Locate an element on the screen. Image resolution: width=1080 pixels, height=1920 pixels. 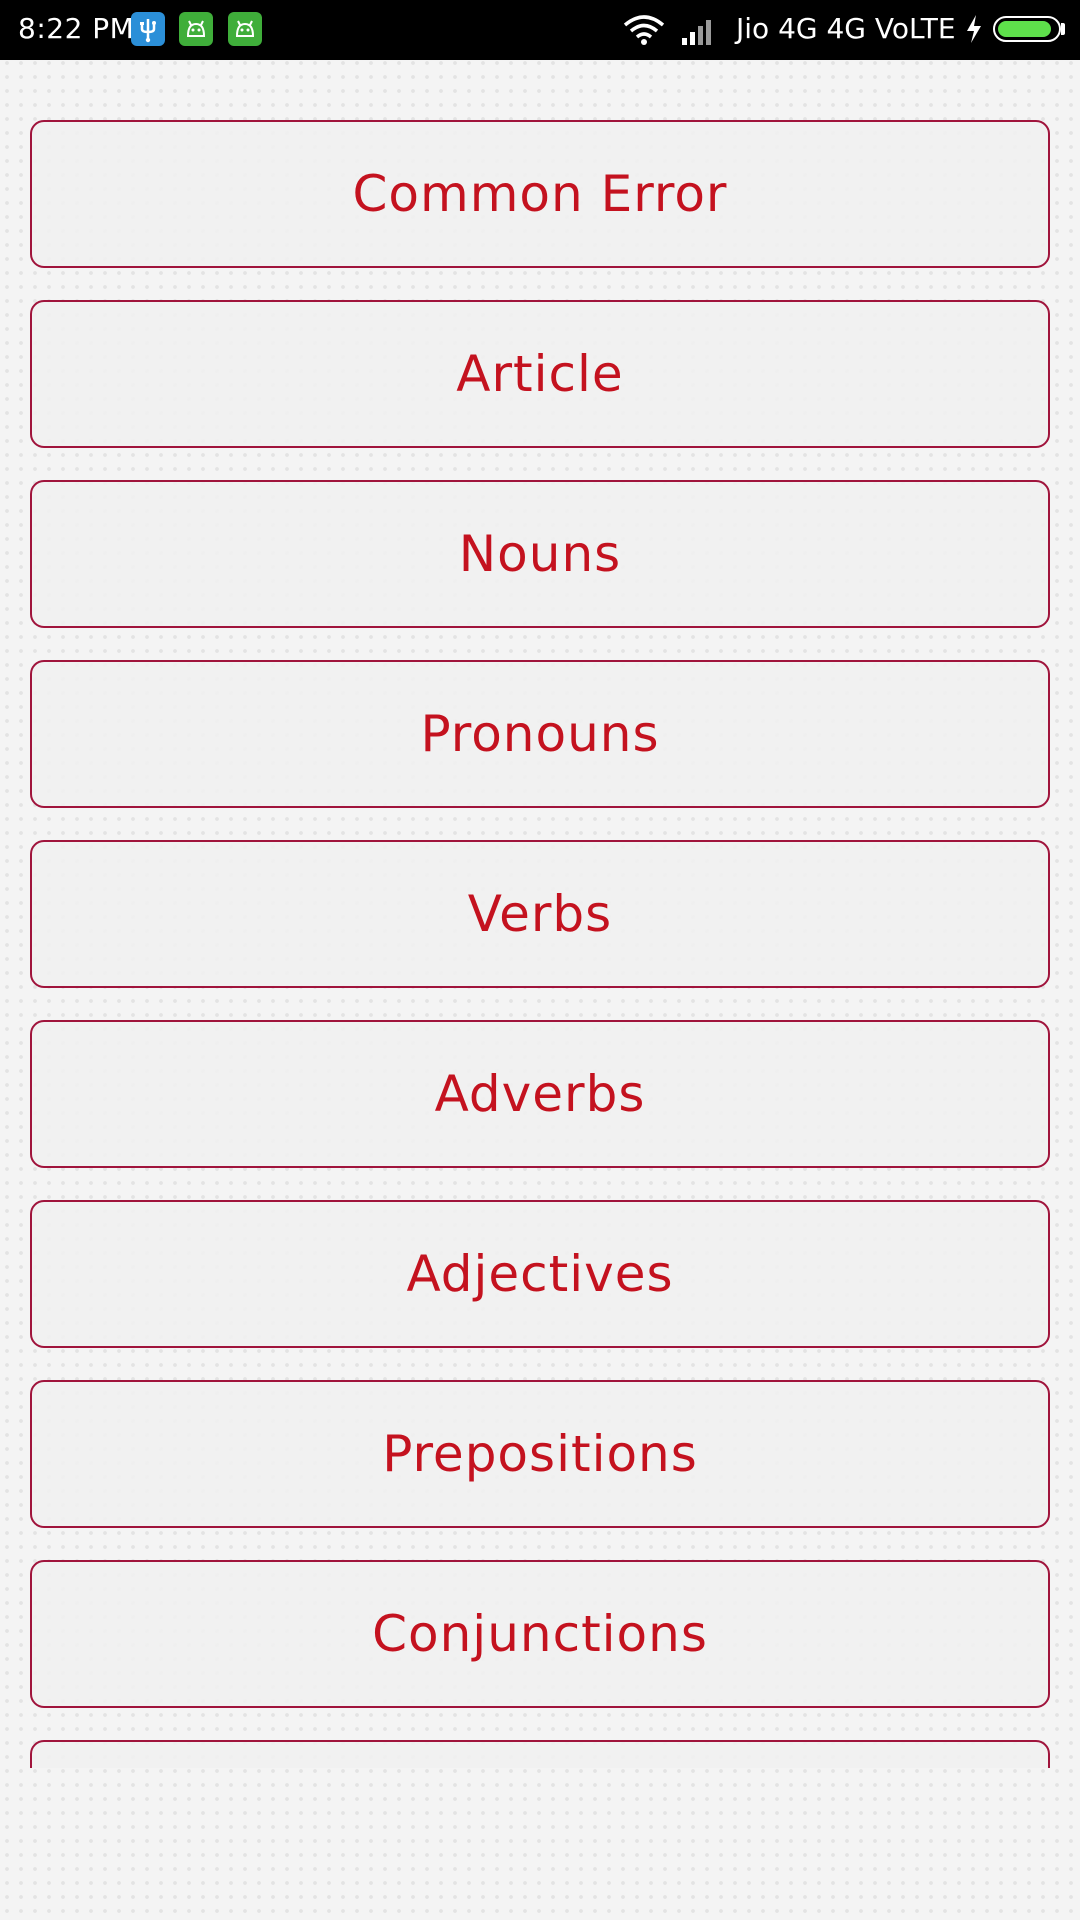
topic-button-prepositions: Prepositions is located at coordinates (540, 1454).